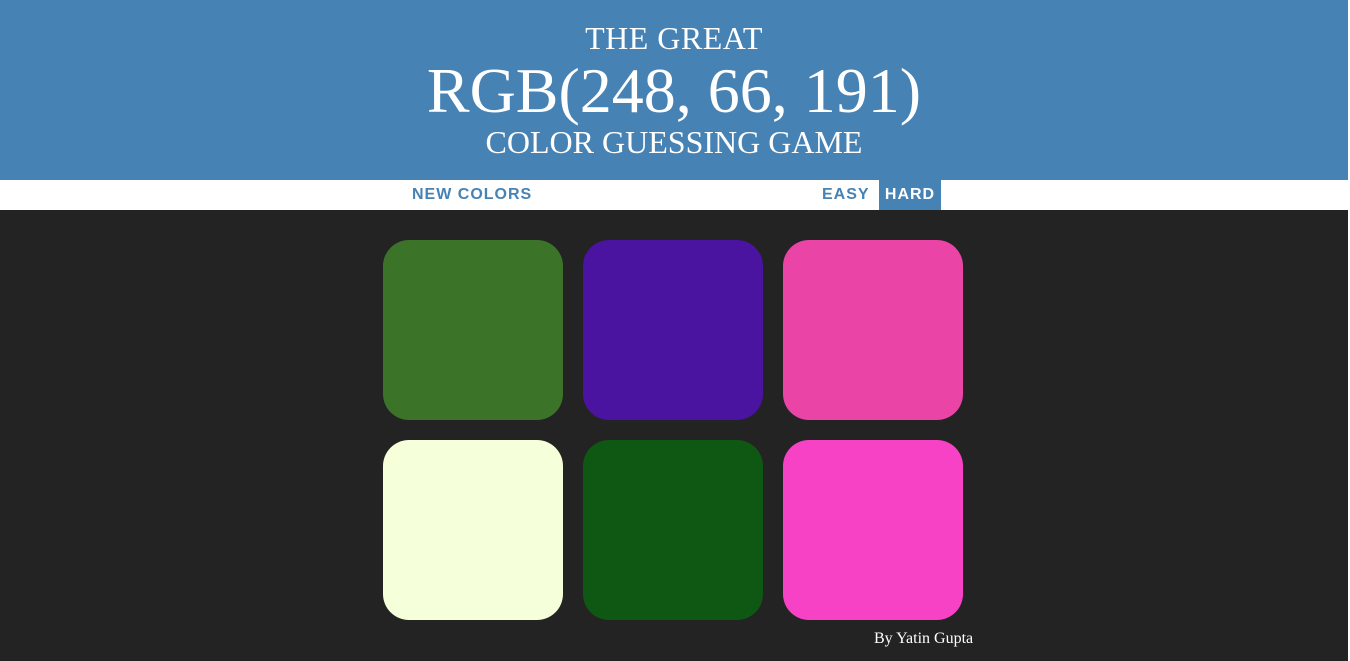 Image resolution: width=1350 pixels, height=661 pixels. What do you see at coordinates (674, 195) in the screenshot?
I see `control-stripe: NEW COLORS EASY HARD` at bounding box center [674, 195].